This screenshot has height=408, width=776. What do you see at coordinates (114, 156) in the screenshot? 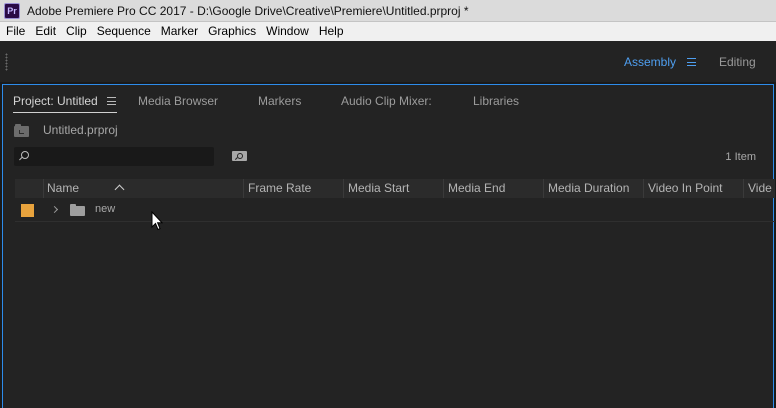
I see `search-input` at bounding box center [114, 156].